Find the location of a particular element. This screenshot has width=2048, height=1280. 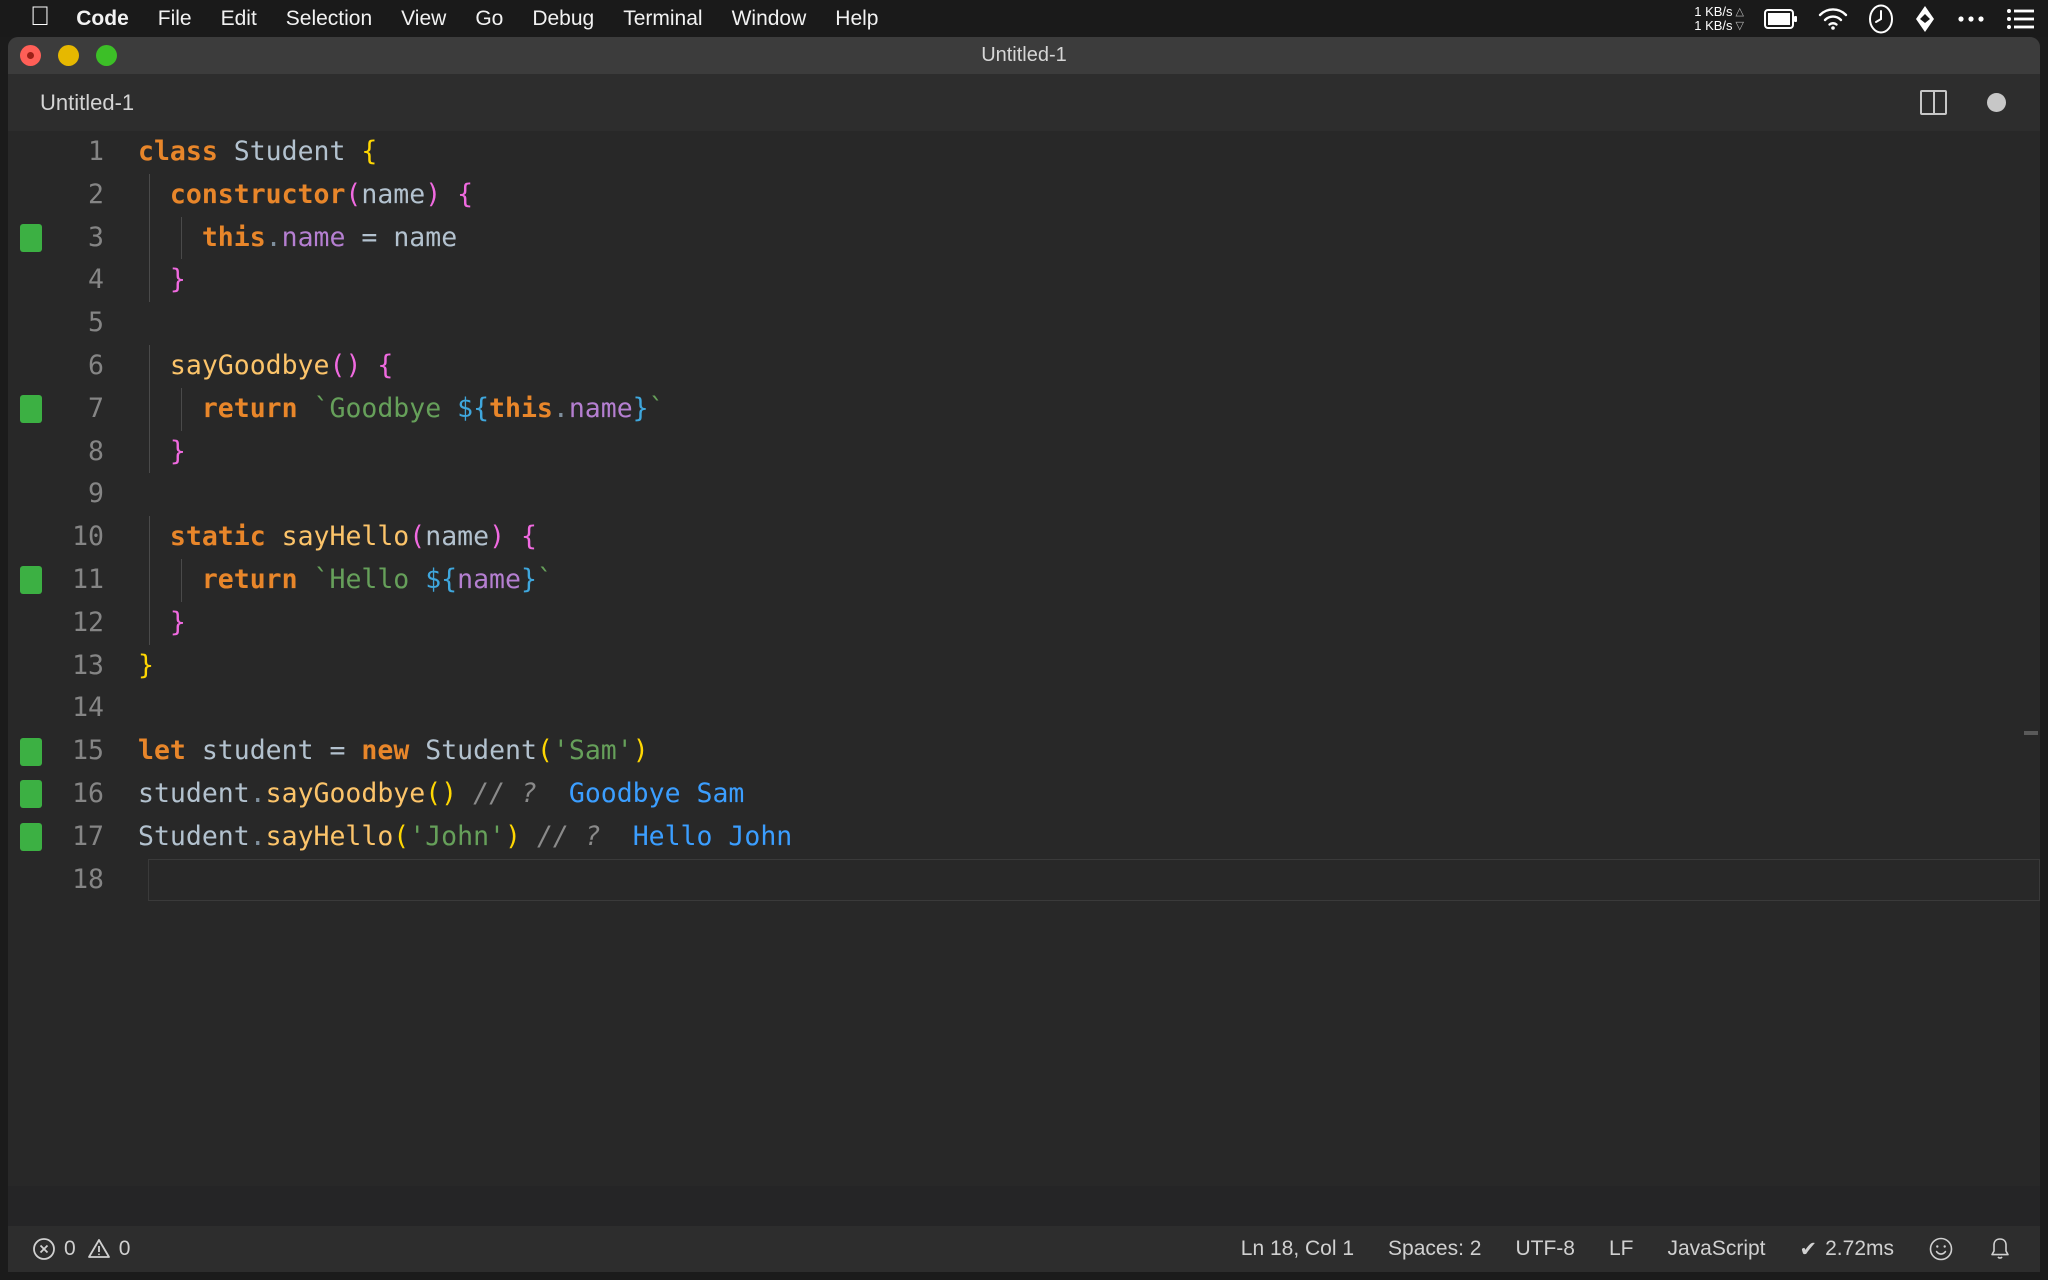

wifi-icon is located at coordinates (1833, 18).